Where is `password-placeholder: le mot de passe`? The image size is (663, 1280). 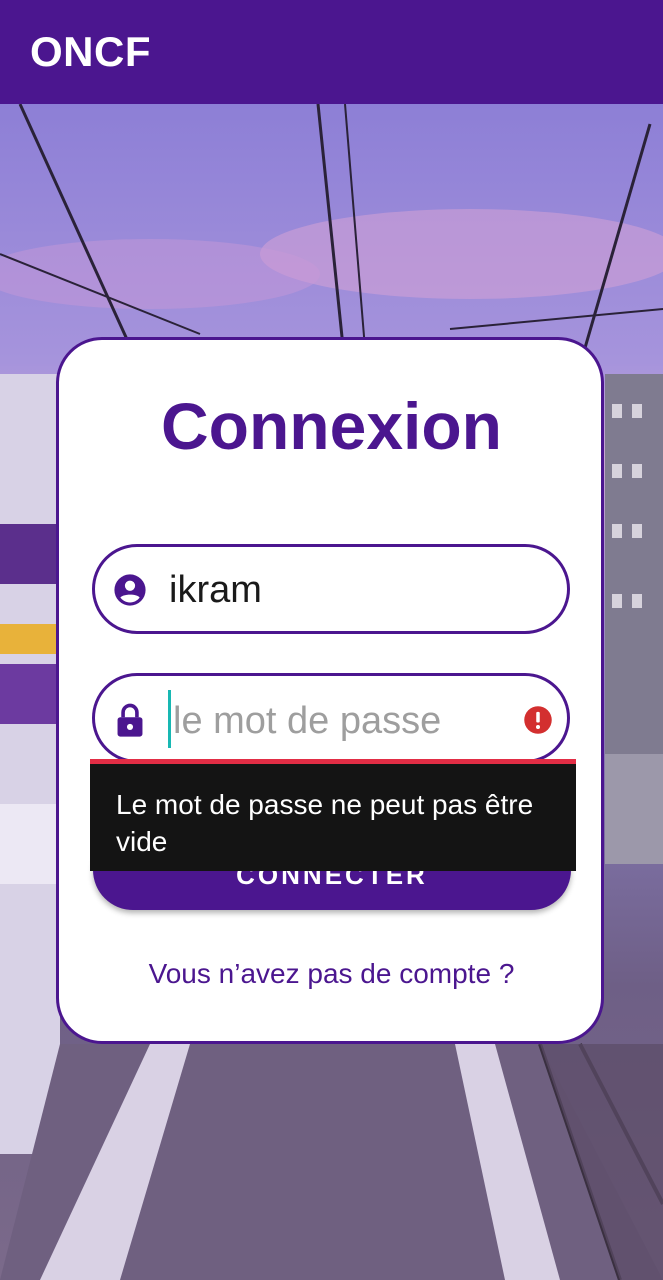 password-placeholder: le mot de passe is located at coordinates (307, 721).